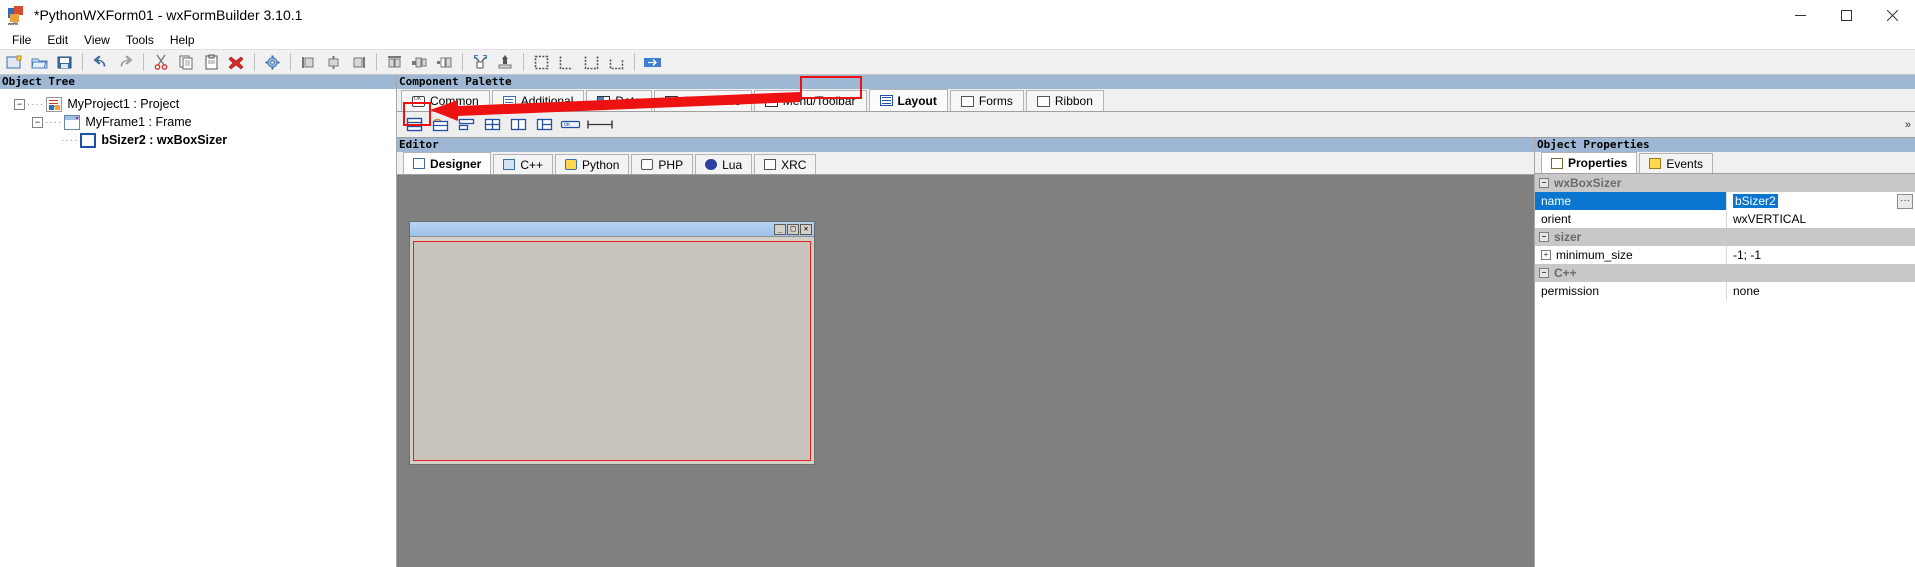  I want to click on mock-frame-sizer-area, so click(612, 351).